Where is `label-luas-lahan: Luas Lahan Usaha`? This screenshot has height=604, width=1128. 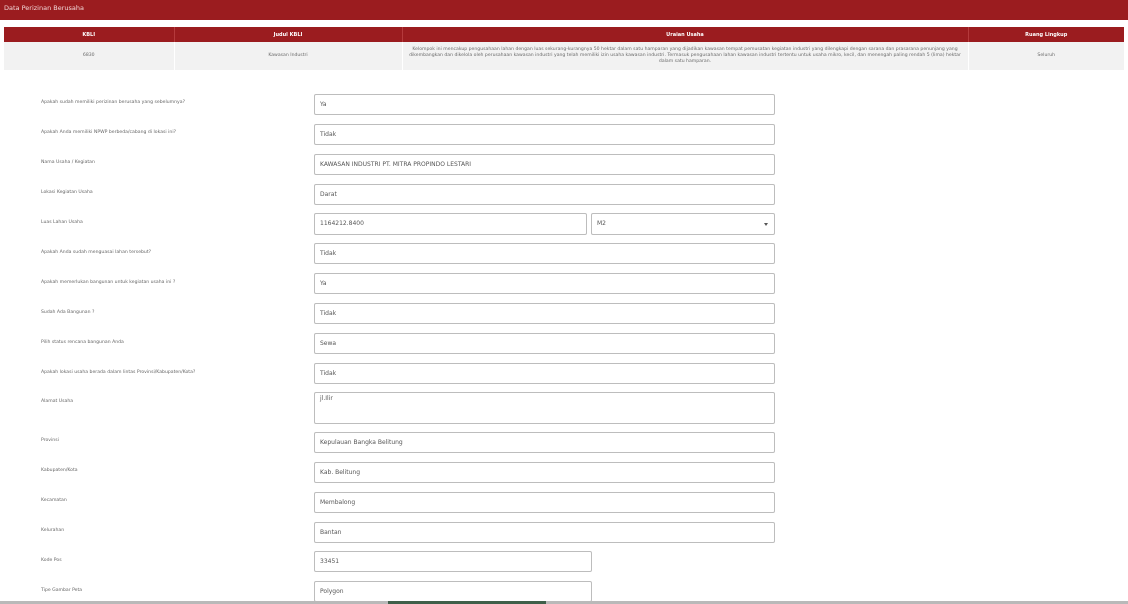
label-luas-lahan: Luas Lahan Usaha is located at coordinates (62, 222).